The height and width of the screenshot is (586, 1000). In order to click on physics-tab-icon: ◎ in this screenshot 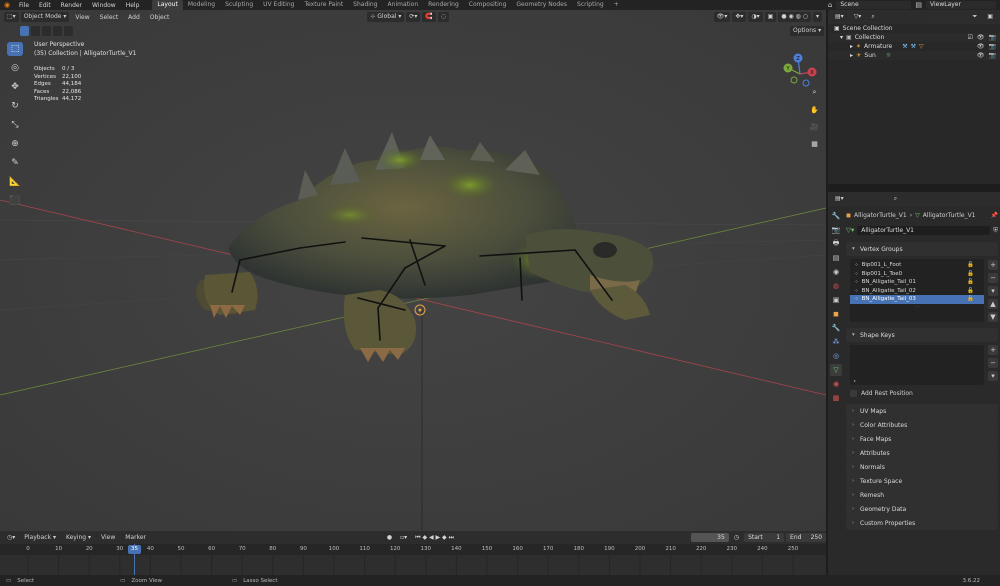, I will do `click(836, 356)`.